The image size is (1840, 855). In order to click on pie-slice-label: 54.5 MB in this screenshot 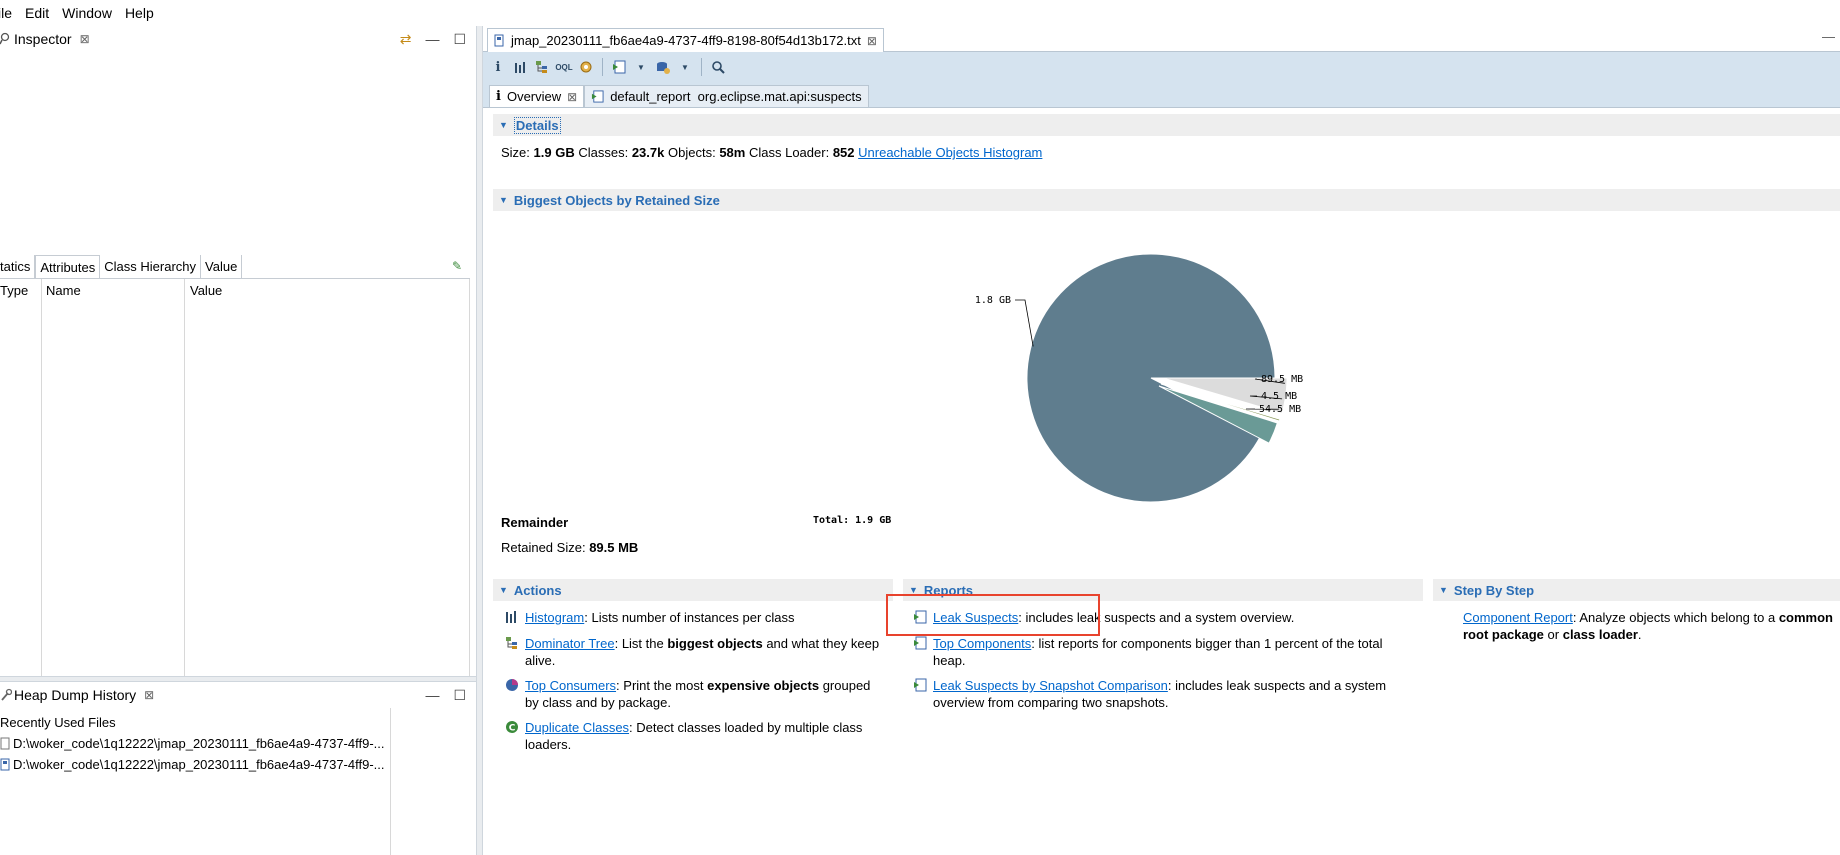, I will do `click(1280, 409)`.